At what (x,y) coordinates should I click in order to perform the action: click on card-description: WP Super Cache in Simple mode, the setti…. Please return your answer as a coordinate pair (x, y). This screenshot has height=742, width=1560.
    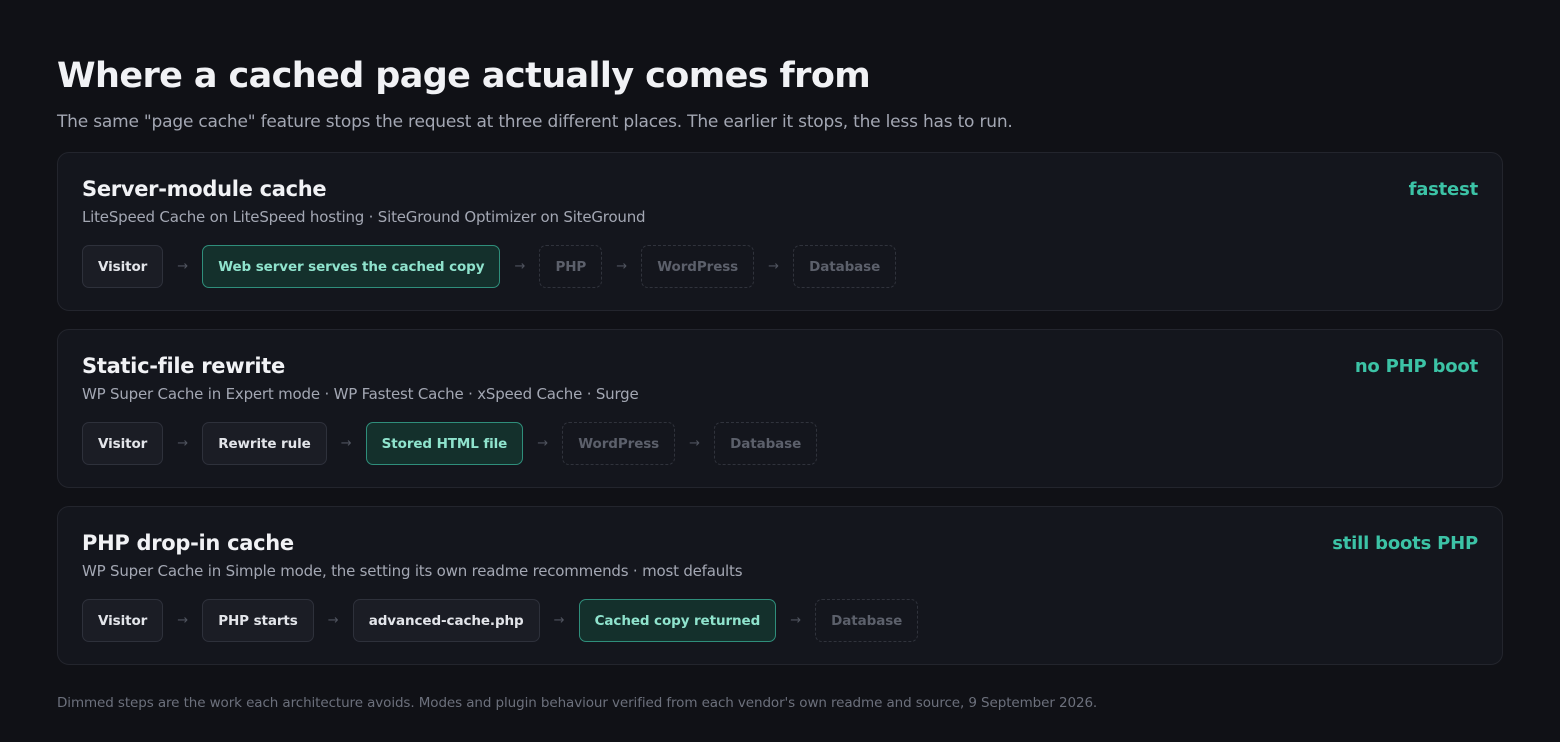
    Looking at the image, I should click on (412, 571).